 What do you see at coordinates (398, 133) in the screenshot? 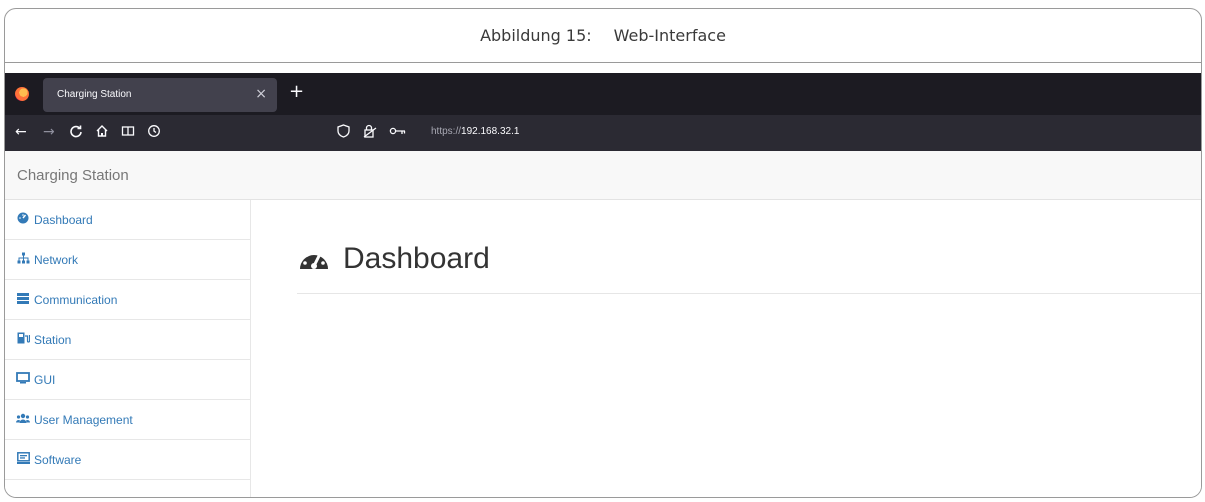
I see `key-icon` at bounding box center [398, 133].